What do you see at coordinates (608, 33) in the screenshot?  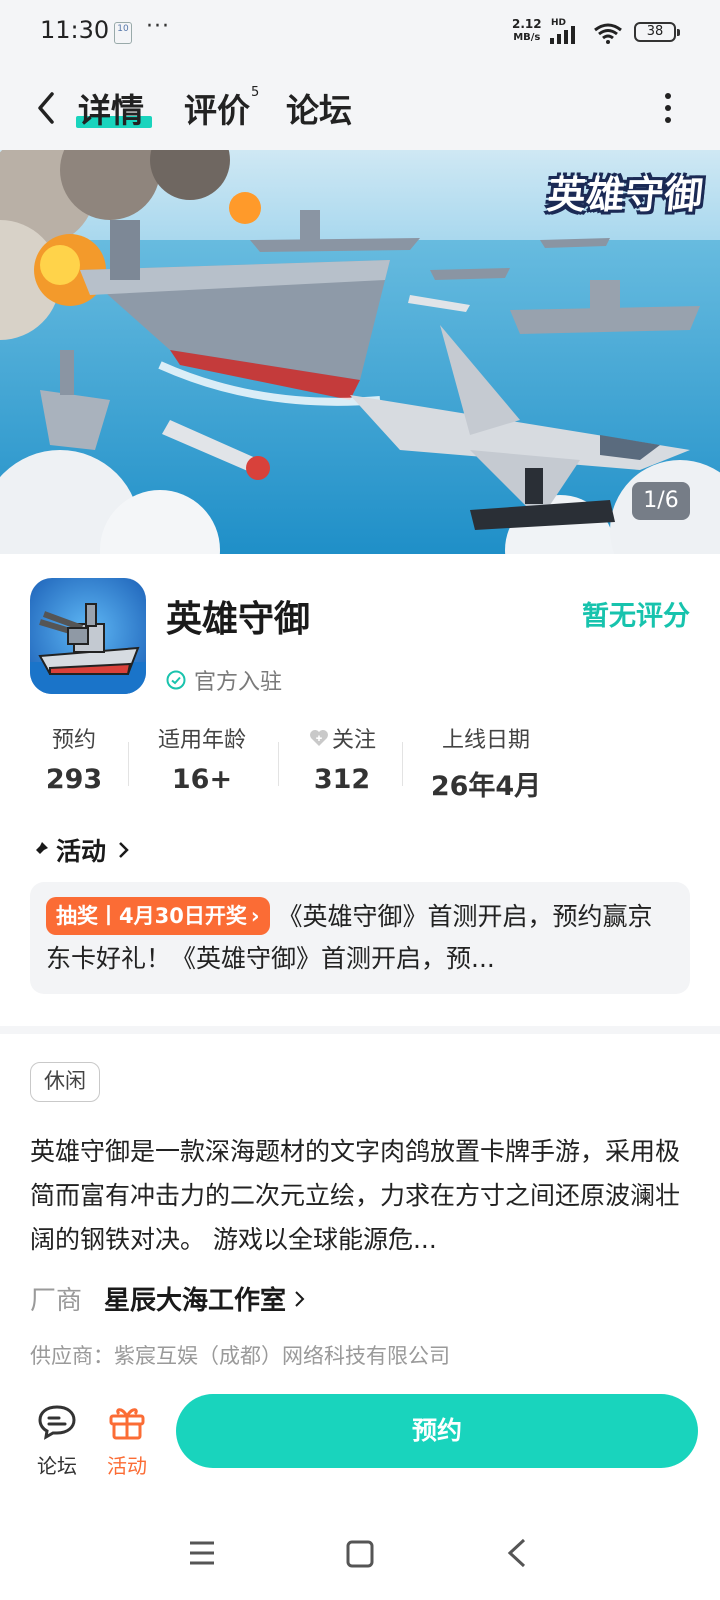 I see `wifi-icon` at bounding box center [608, 33].